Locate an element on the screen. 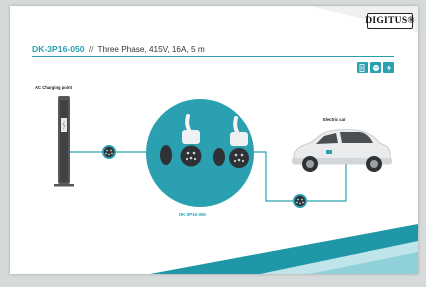 Image resolution: width=426 pixels, height=287 pixels. product-model-label: DK-3P16-050 is located at coordinates (192, 214).